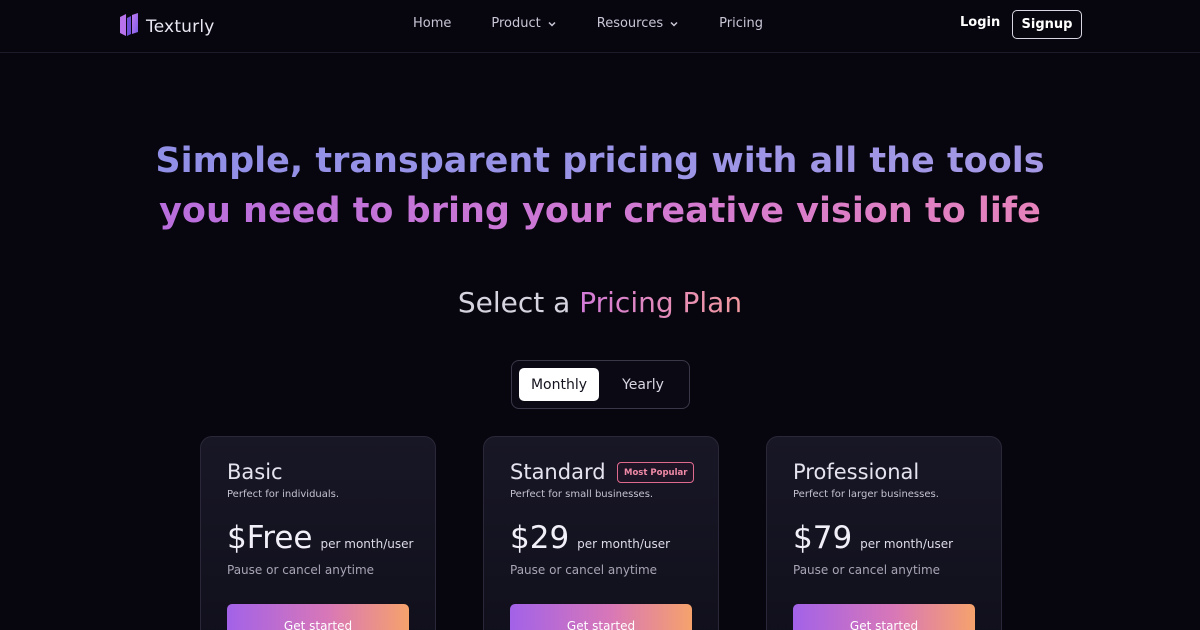 The height and width of the screenshot is (630, 1200). Describe the element at coordinates (270, 538) in the screenshot. I see `price-value: $Free` at that location.